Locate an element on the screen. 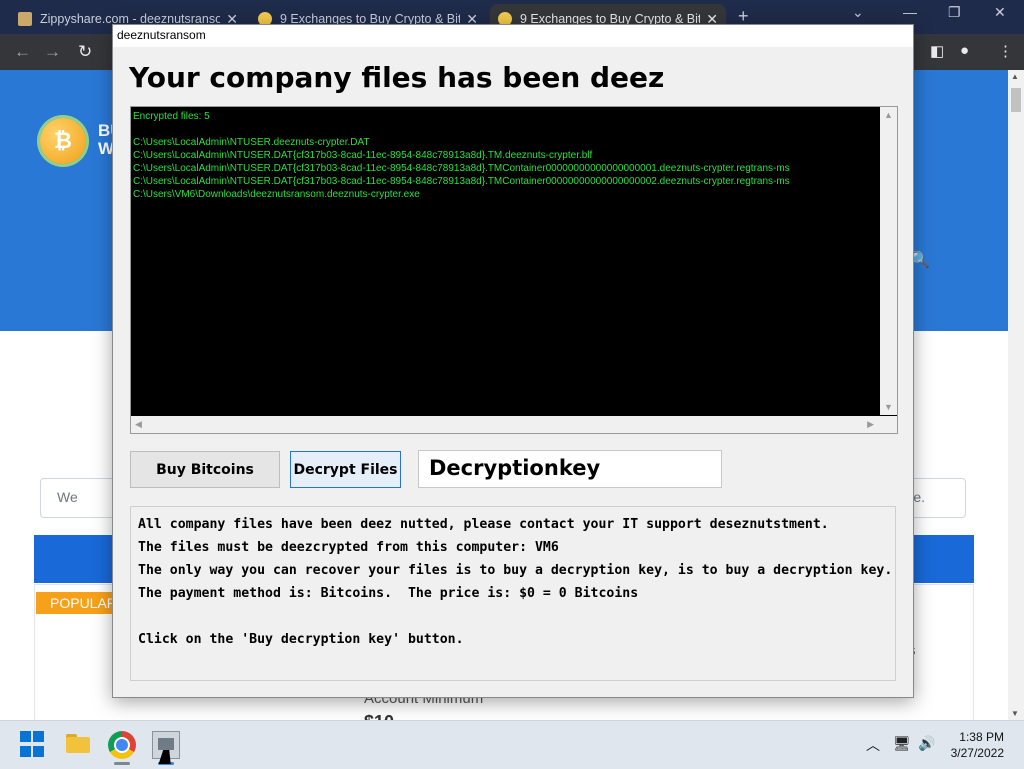 This screenshot has height=769, width=1024. decryption-key-field: Decryptionkey is located at coordinates (570, 469).